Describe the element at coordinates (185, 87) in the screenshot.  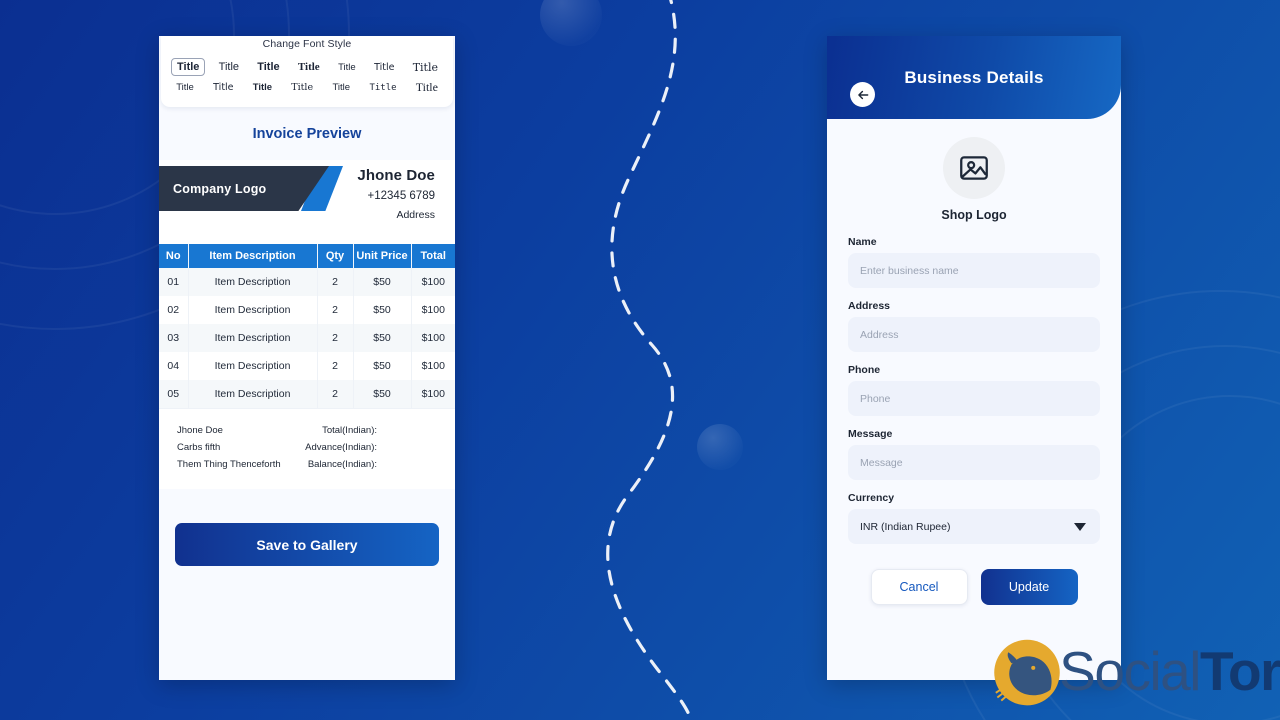
I see `font-option-8: Title` at that location.